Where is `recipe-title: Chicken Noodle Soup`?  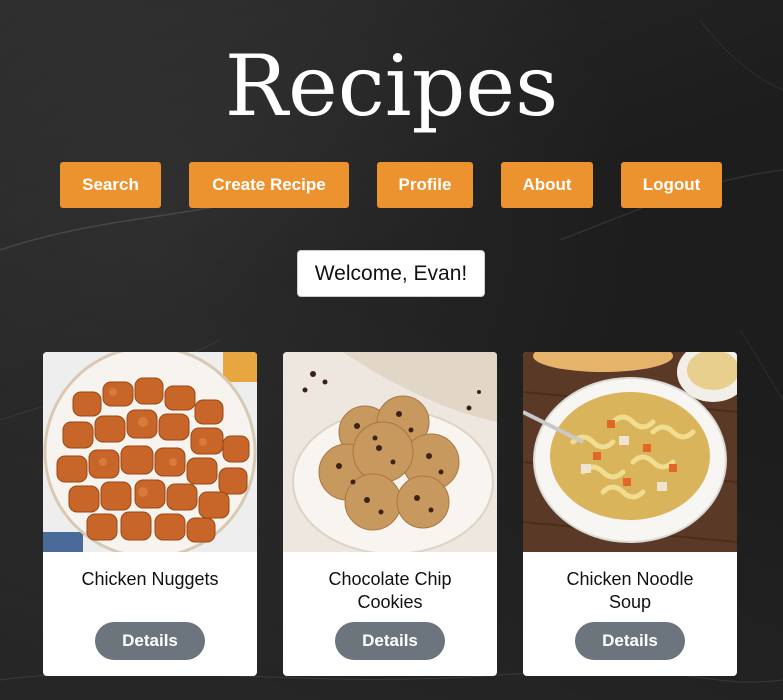 recipe-title: Chicken Noodle Soup is located at coordinates (630, 590).